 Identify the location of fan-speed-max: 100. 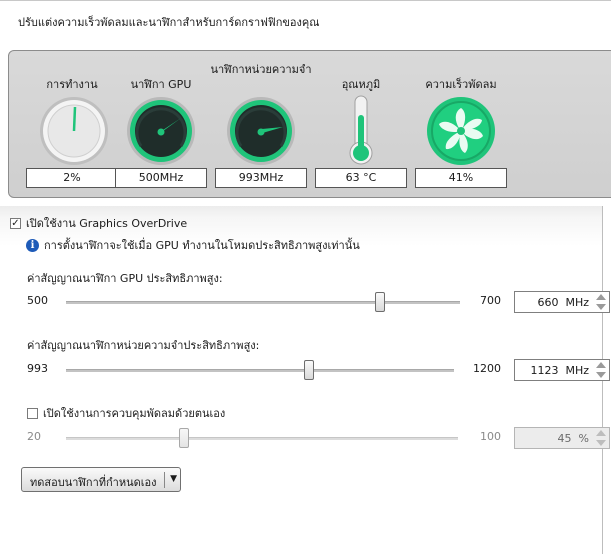
(490, 436).